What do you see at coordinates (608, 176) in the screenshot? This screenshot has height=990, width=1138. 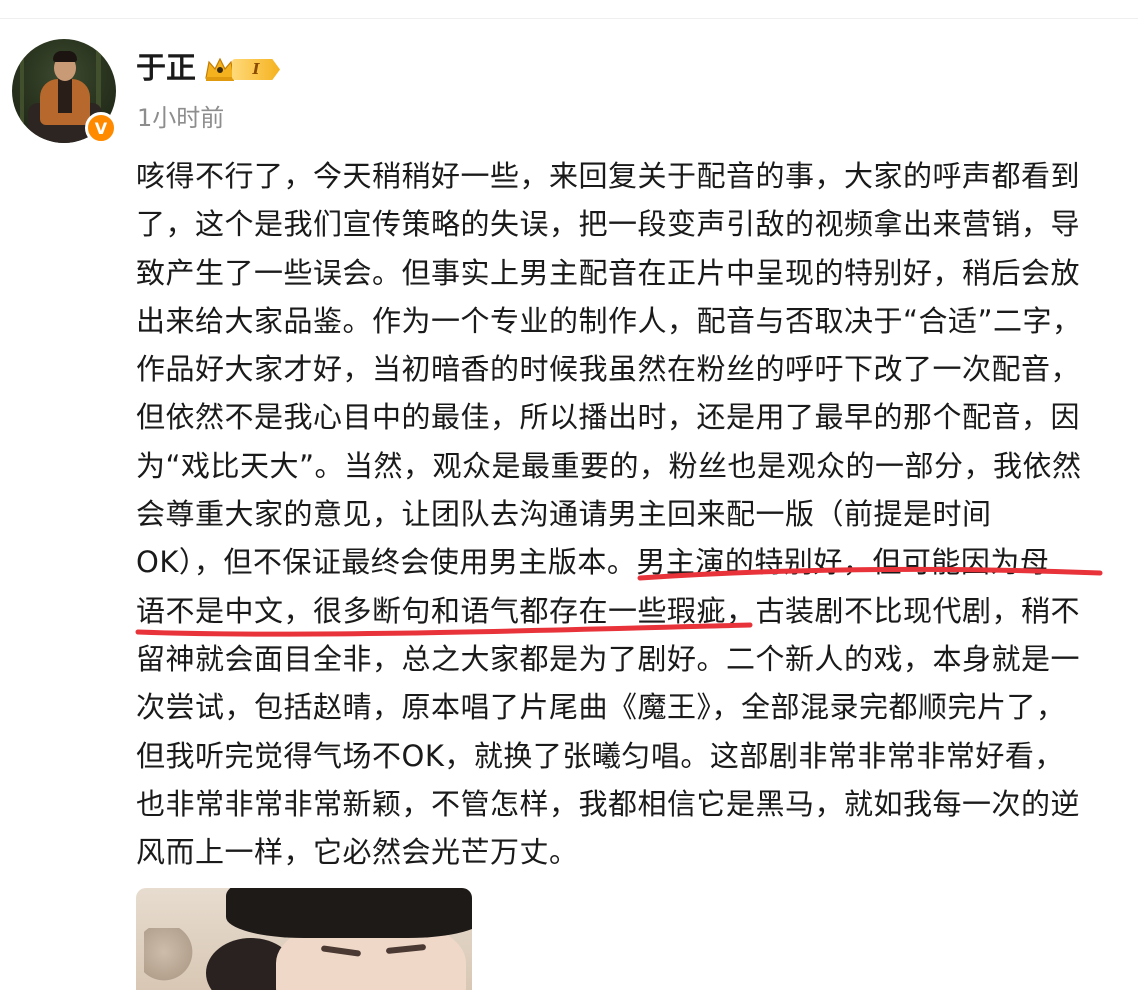 I see `body-line: 咳得不行了，今天稍稍好一些，来回复关于配音的事，大家的呼声都看到` at bounding box center [608, 176].